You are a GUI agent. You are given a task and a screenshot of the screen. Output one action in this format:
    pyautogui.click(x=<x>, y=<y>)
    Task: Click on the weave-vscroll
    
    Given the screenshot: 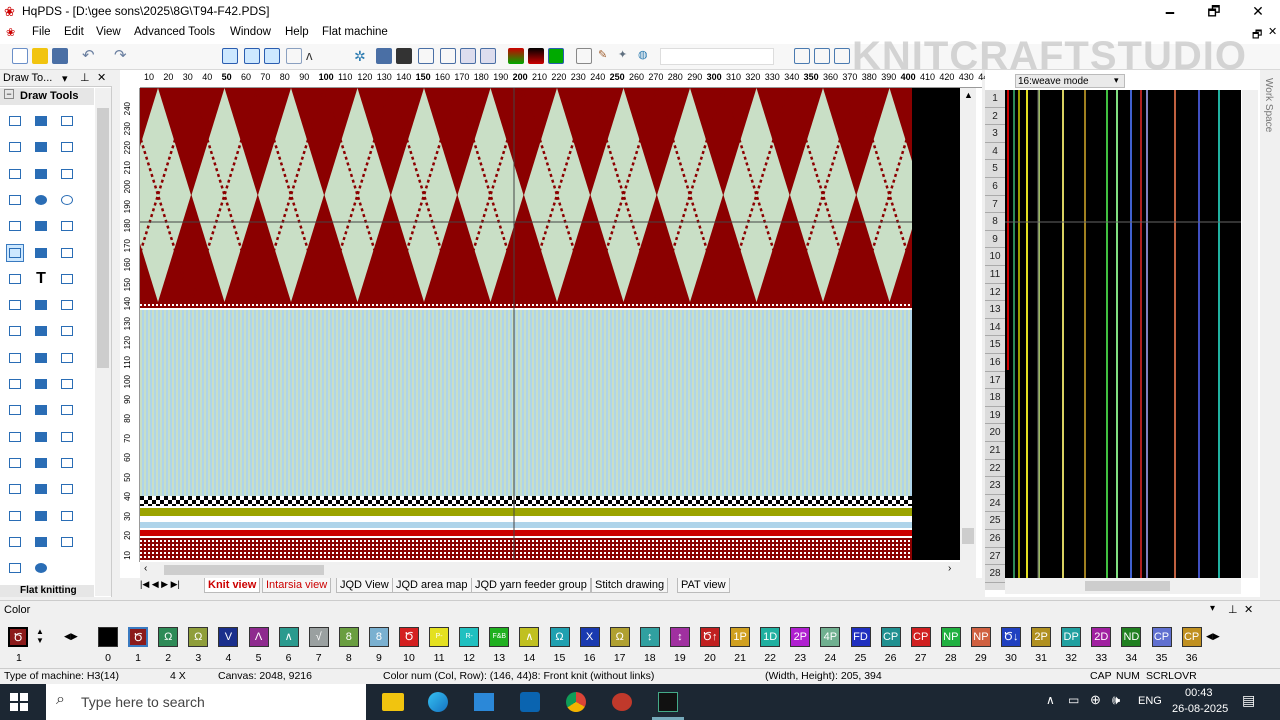 What is the action you would take?
    pyautogui.click(x=1250, y=334)
    